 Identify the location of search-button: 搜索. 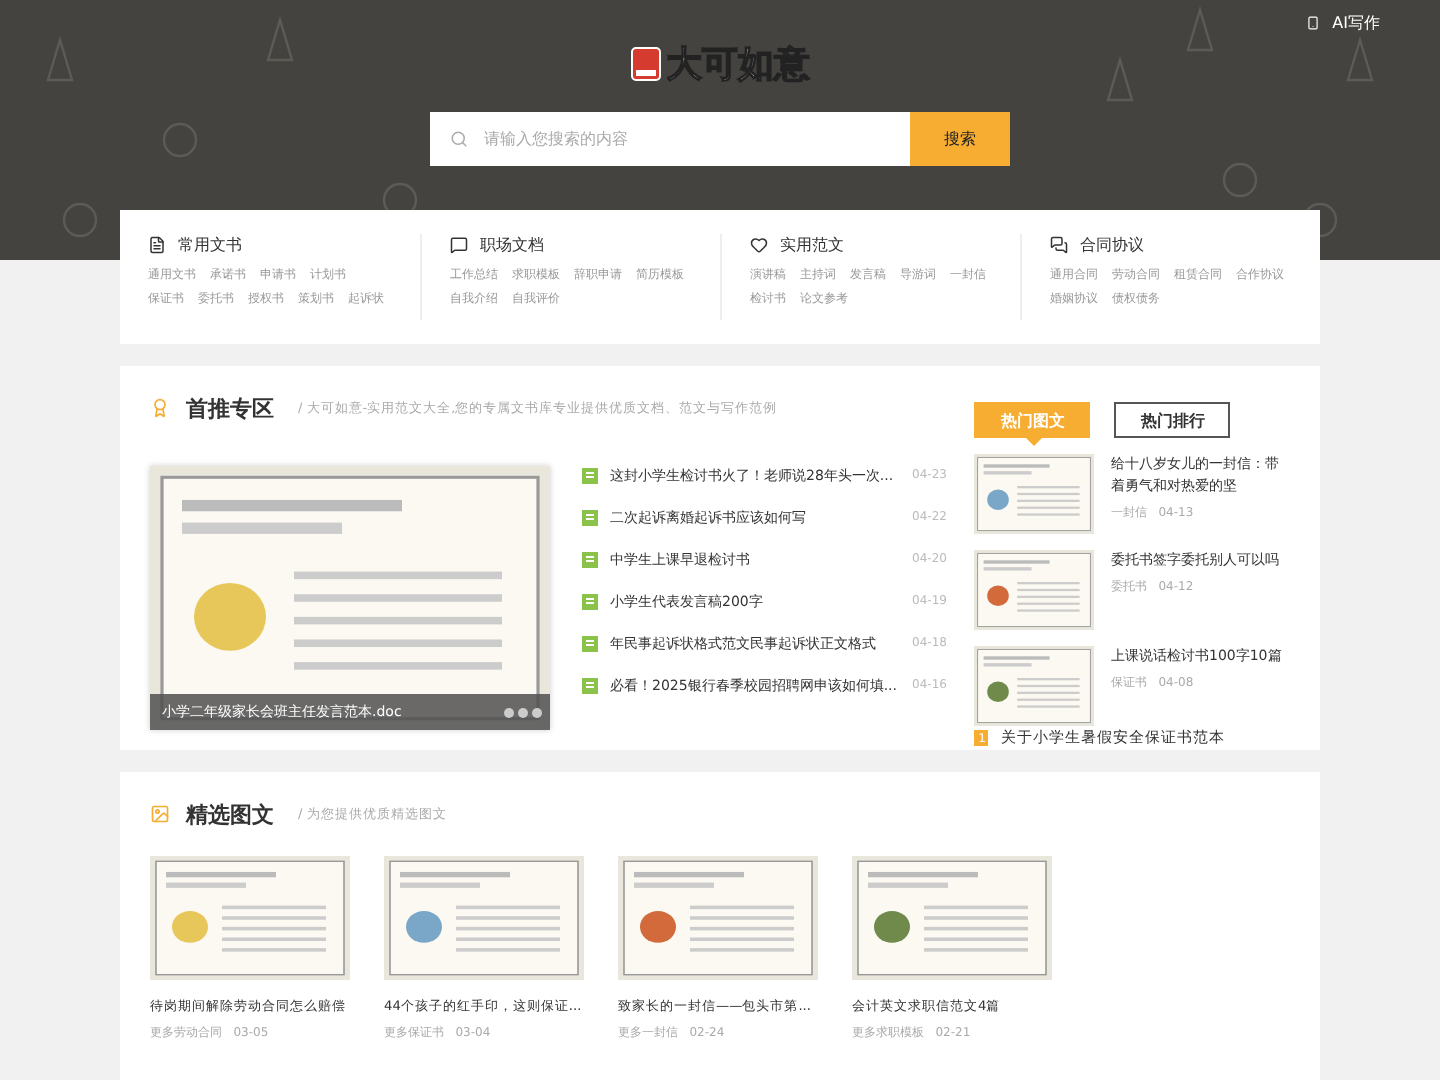
(960, 139).